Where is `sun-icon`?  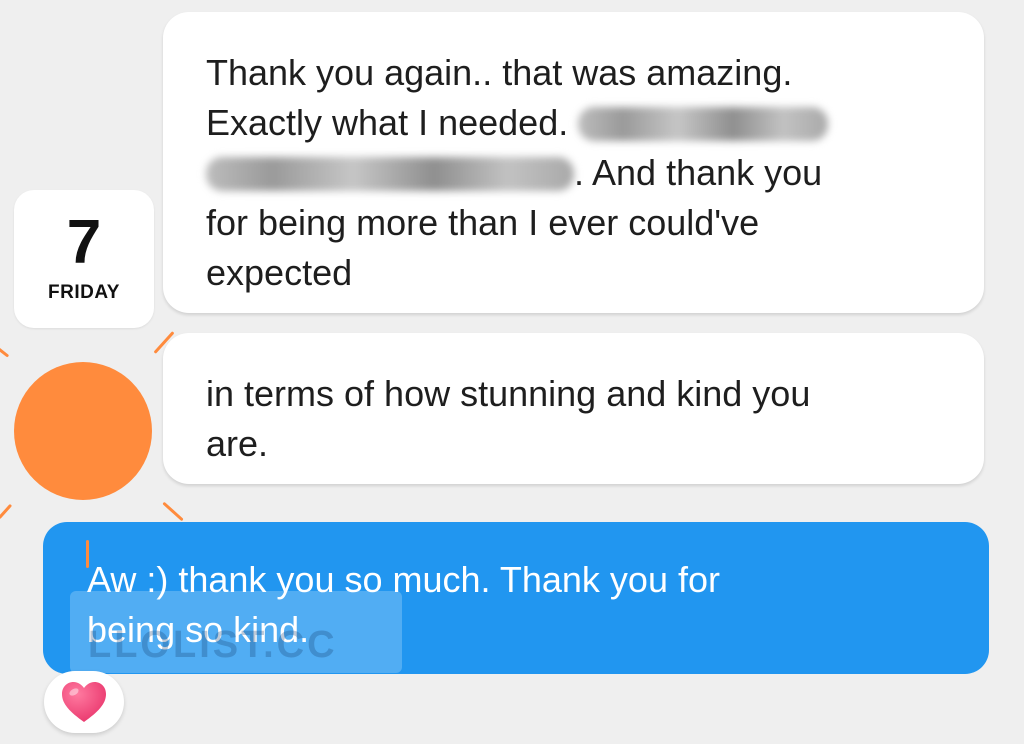
sun-icon is located at coordinates (83, 431).